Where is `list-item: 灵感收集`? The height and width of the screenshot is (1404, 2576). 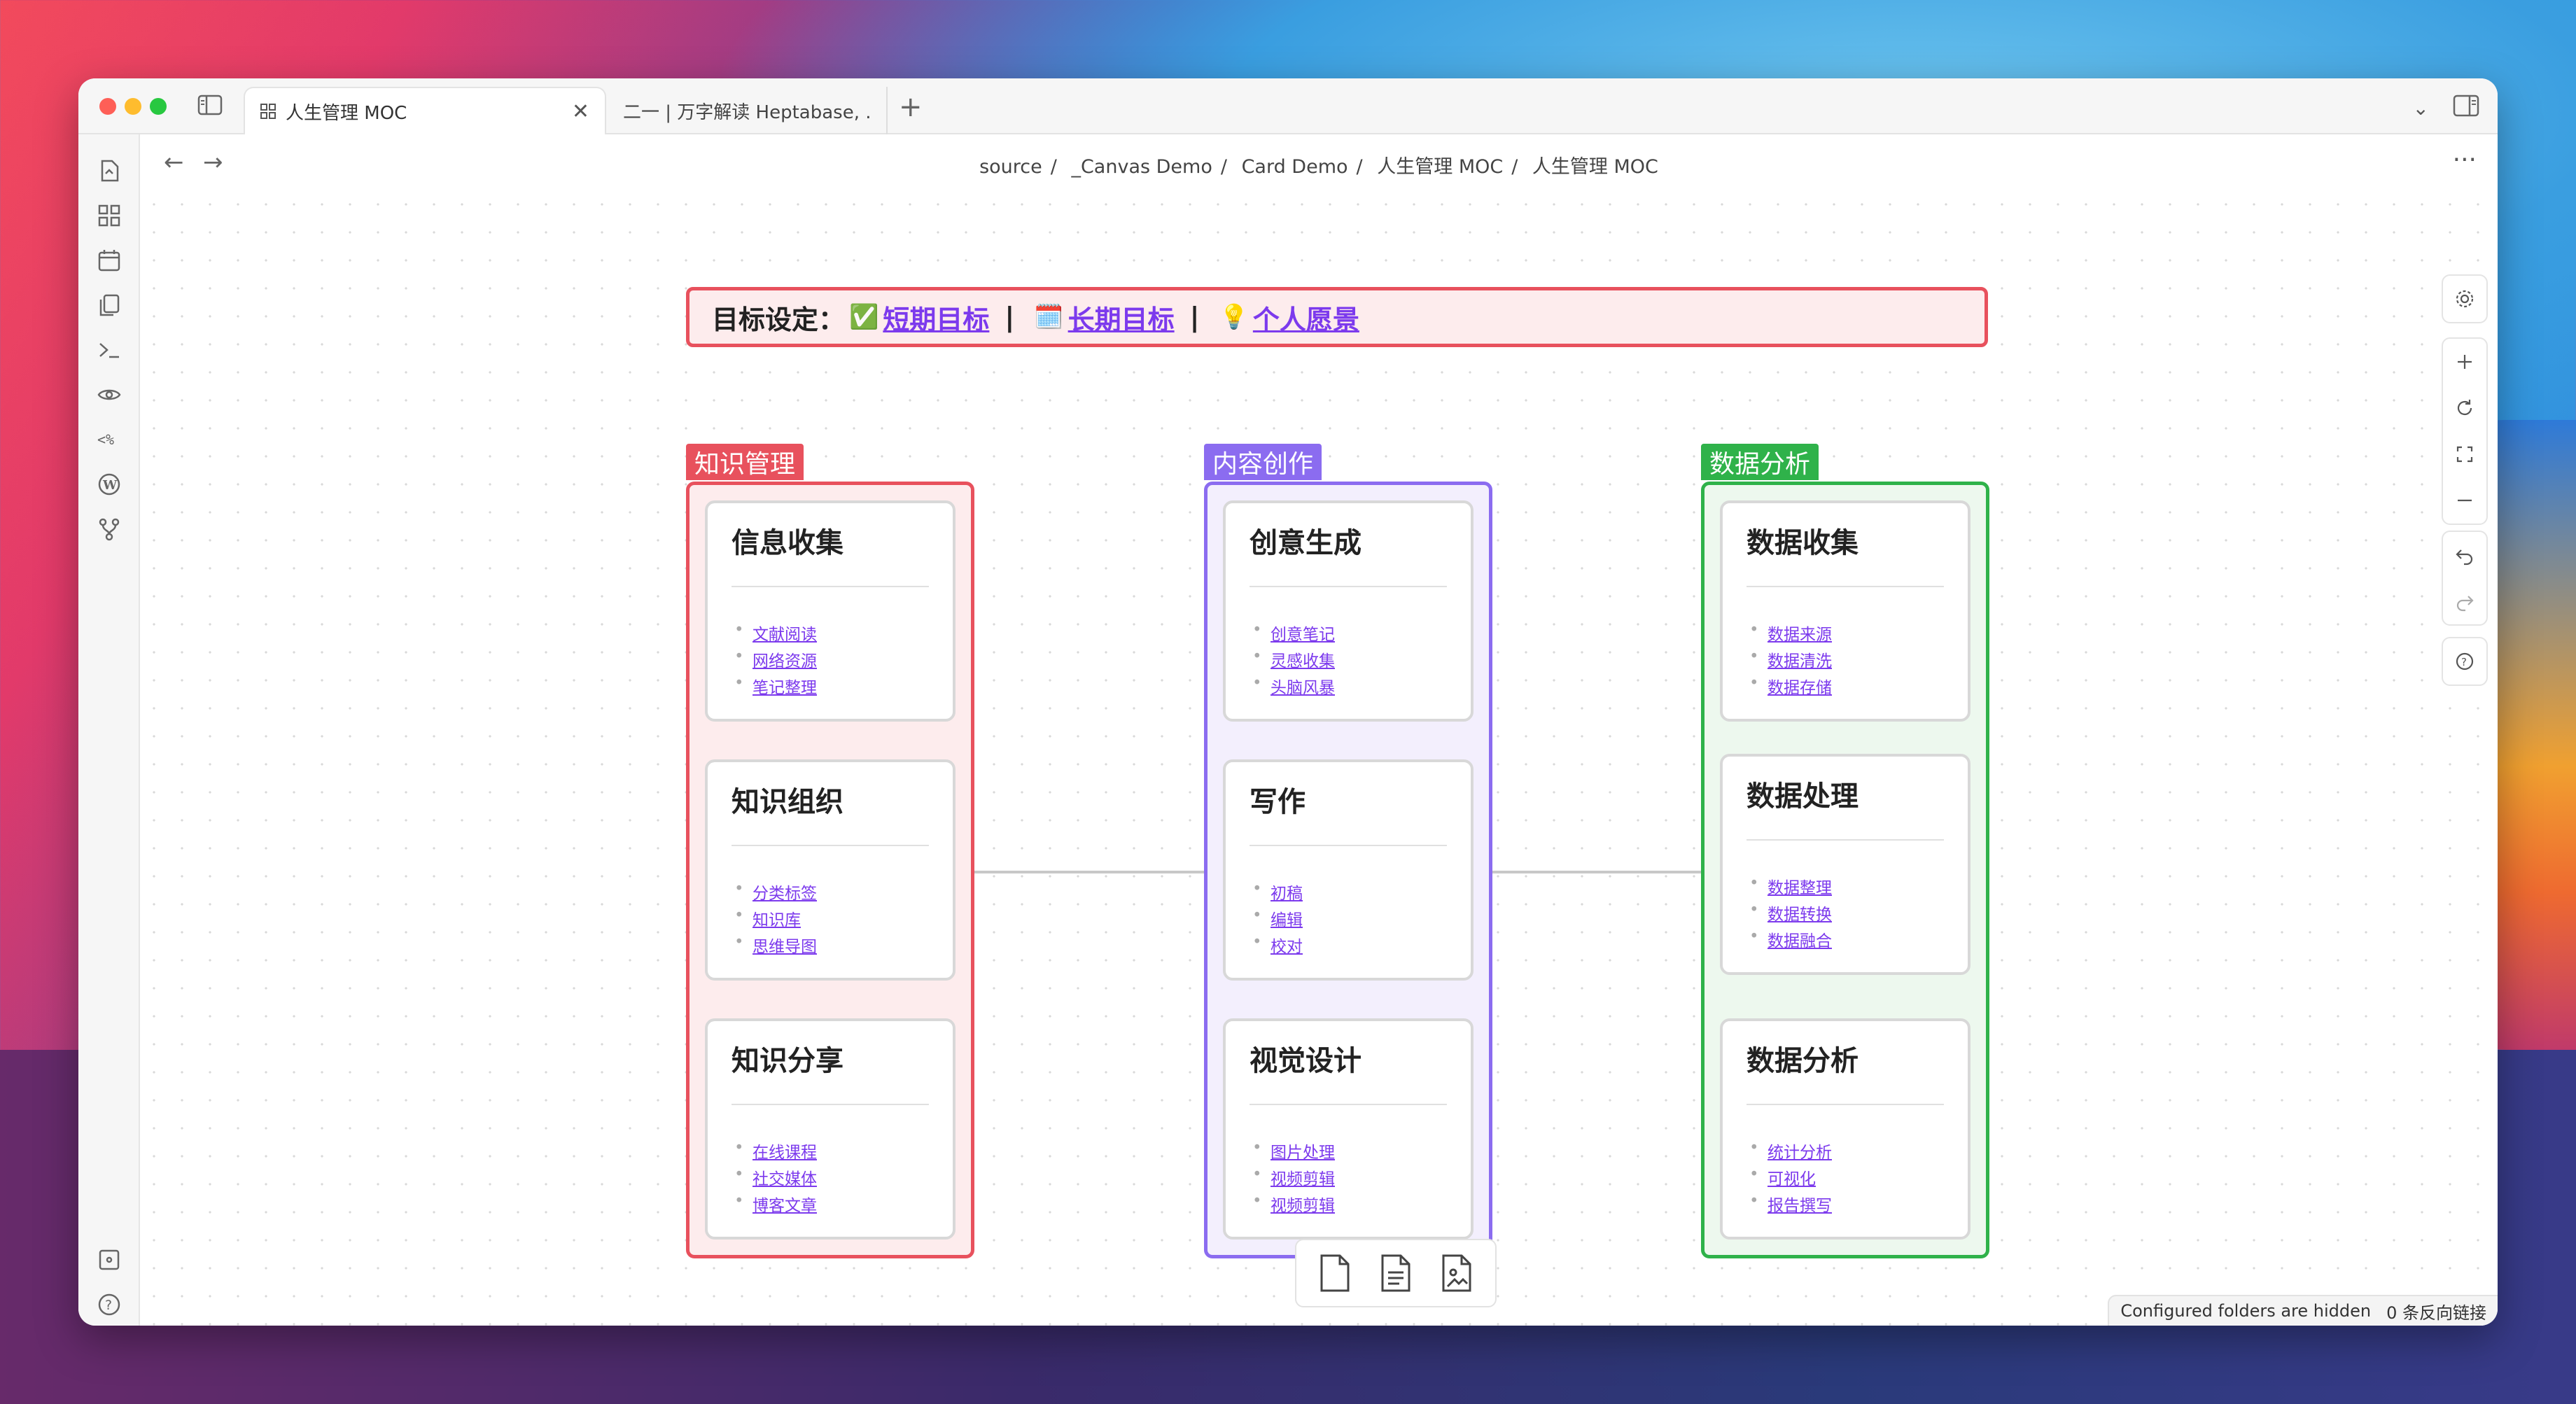 list-item: 灵感收集 is located at coordinates (1293, 660).